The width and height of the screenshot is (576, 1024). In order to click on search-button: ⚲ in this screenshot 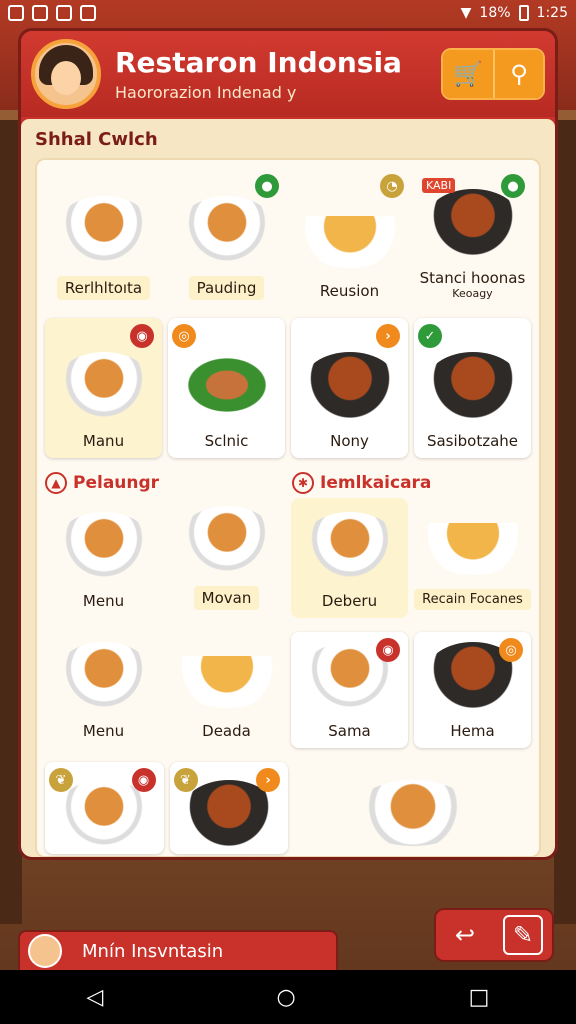, I will do `click(518, 74)`.